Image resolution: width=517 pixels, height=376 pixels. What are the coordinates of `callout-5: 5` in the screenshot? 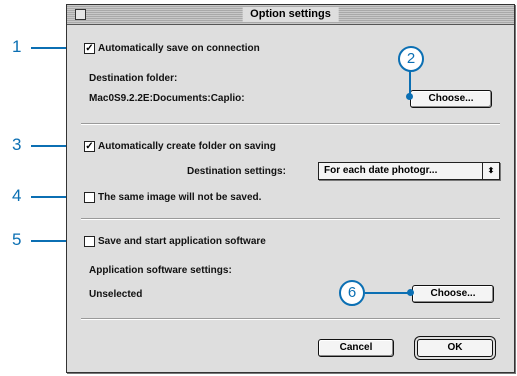 It's located at (17, 239).